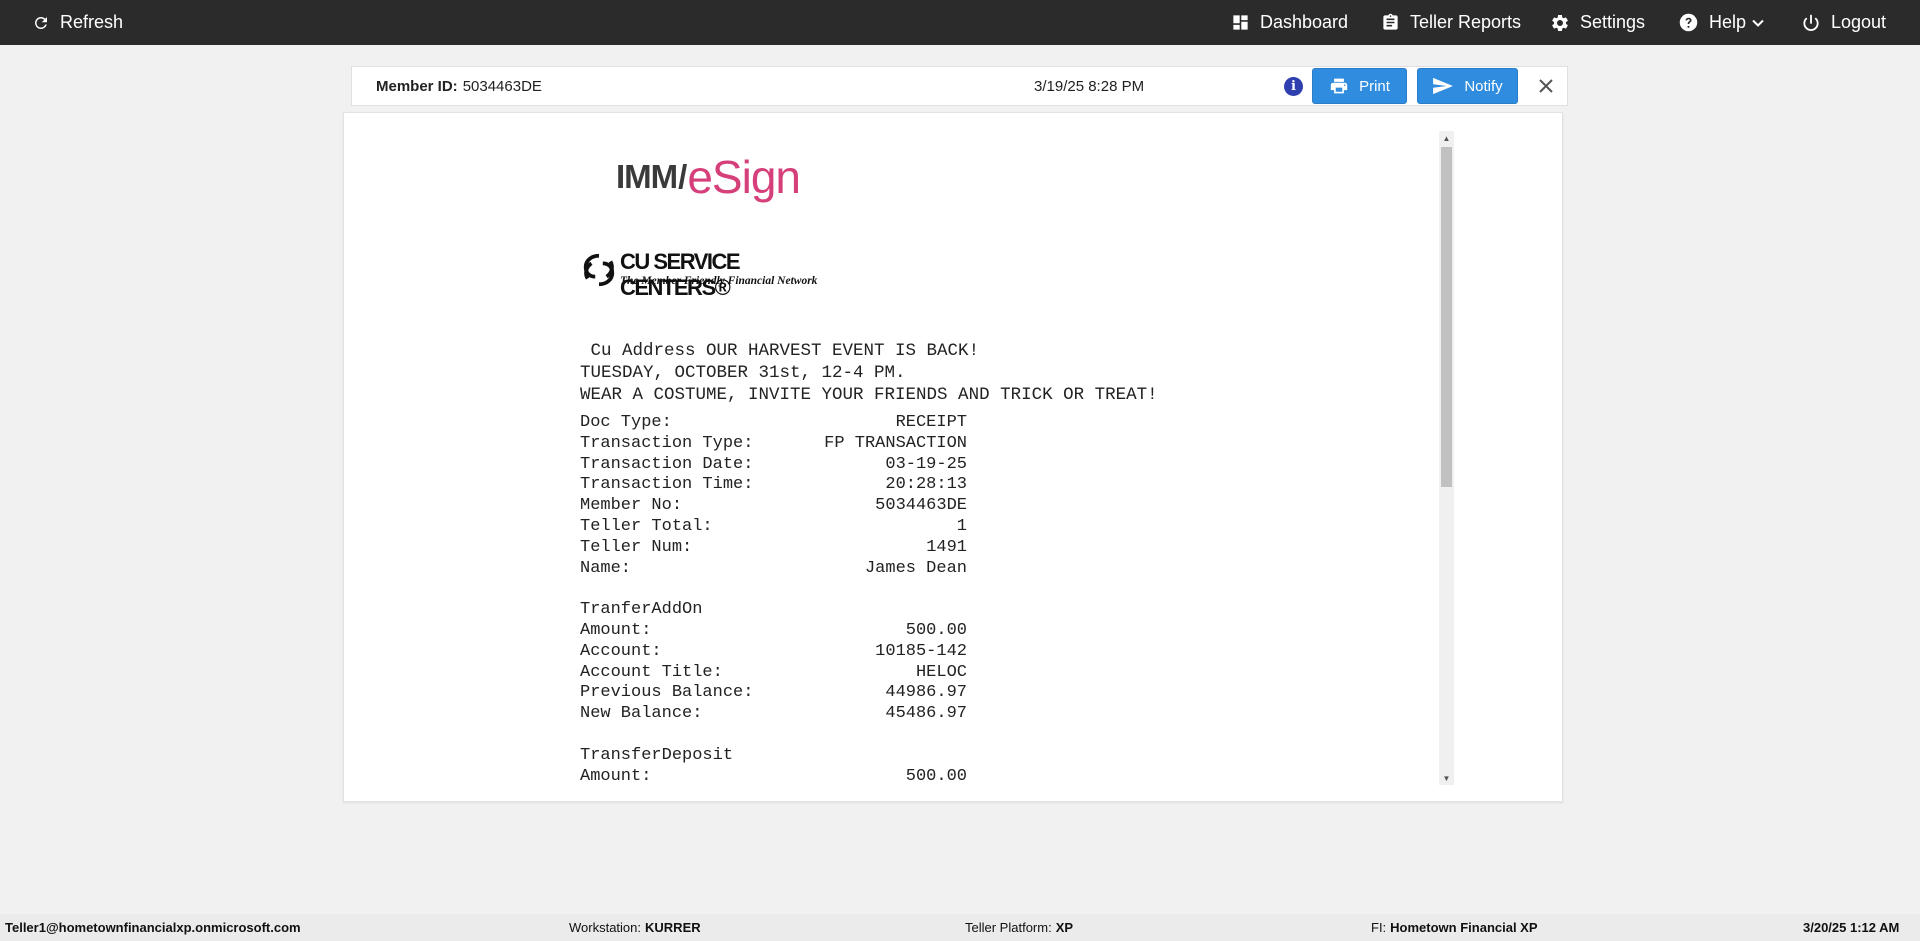 The image size is (1920, 941). What do you see at coordinates (1446, 778) in the screenshot?
I see `scroll-down-arrow-icon: ▼` at bounding box center [1446, 778].